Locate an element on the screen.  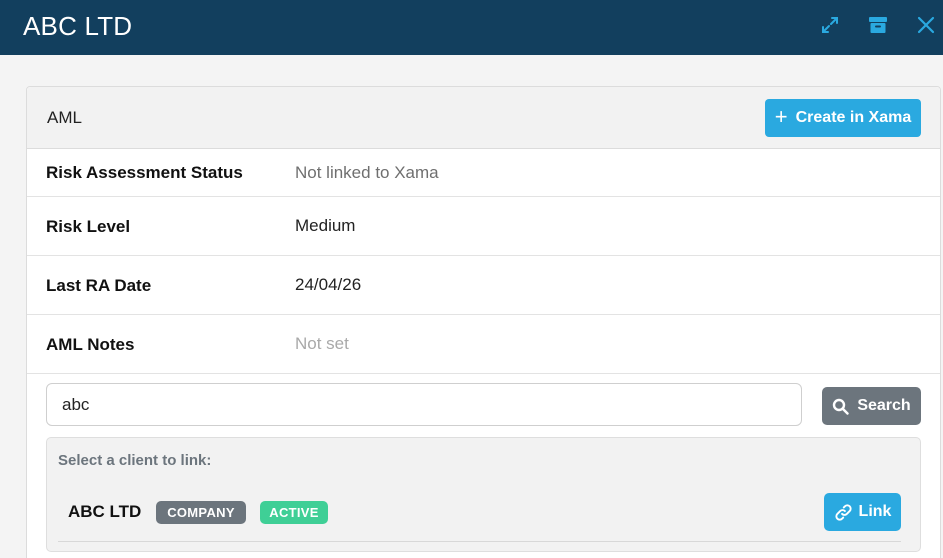
close-icon is located at coordinates (926, 25).